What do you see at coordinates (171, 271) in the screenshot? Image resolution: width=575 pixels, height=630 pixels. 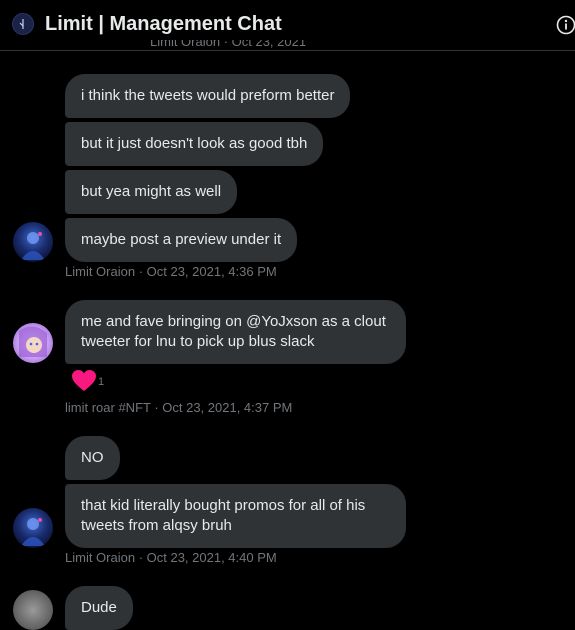 I see `message-meta: Limit Oraion · Oct 23, 2021, 4:36 PM` at bounding box center [171, 271].